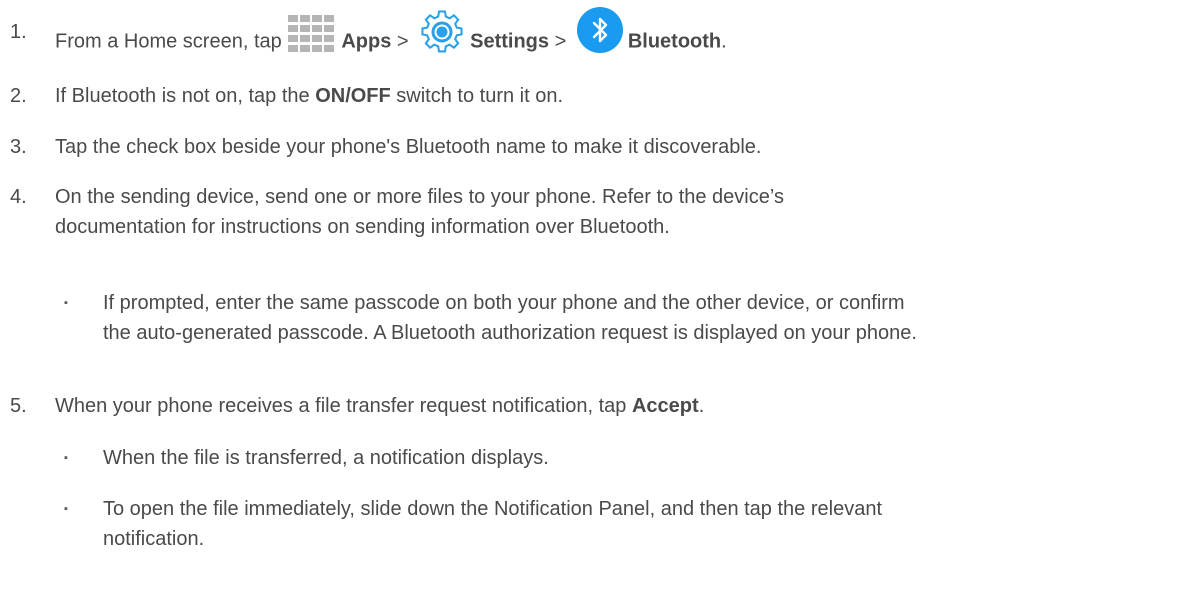 Image resolution: width=1202 pixels, height=601 pixels. Describe the element at coordinates (442, 32) in the screenshot. I see `settings-gear-icon` at that location.